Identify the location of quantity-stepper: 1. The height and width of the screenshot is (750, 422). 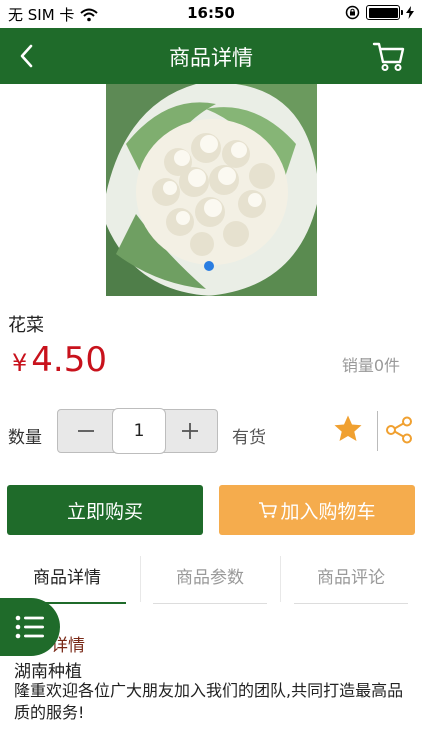
(137, 431).